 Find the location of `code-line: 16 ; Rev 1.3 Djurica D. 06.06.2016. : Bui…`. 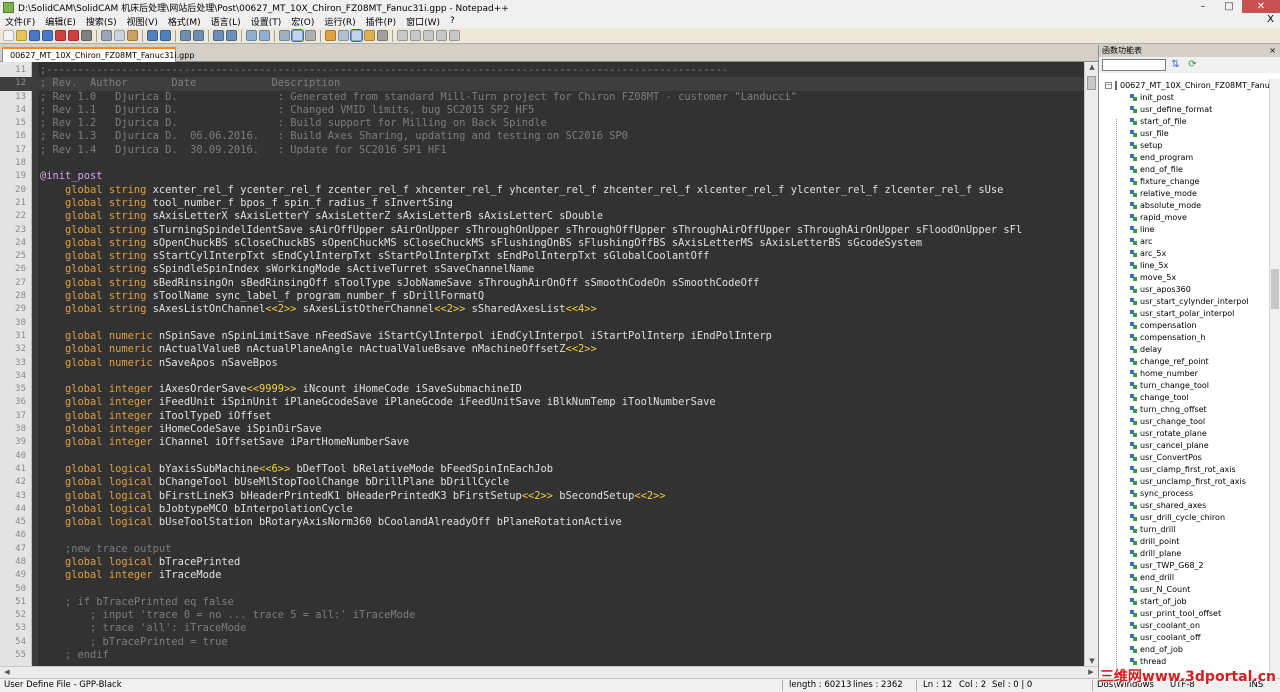

code-line: 16 ; Rev 1.3 Djurica D. 06.06.2016. : Bui… is located at coordinates (542, 136).